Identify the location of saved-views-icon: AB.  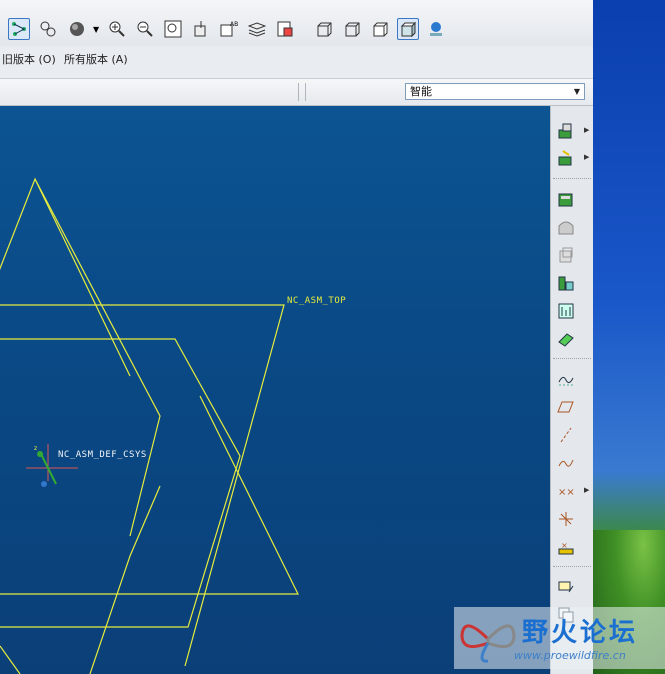
(229, 29).